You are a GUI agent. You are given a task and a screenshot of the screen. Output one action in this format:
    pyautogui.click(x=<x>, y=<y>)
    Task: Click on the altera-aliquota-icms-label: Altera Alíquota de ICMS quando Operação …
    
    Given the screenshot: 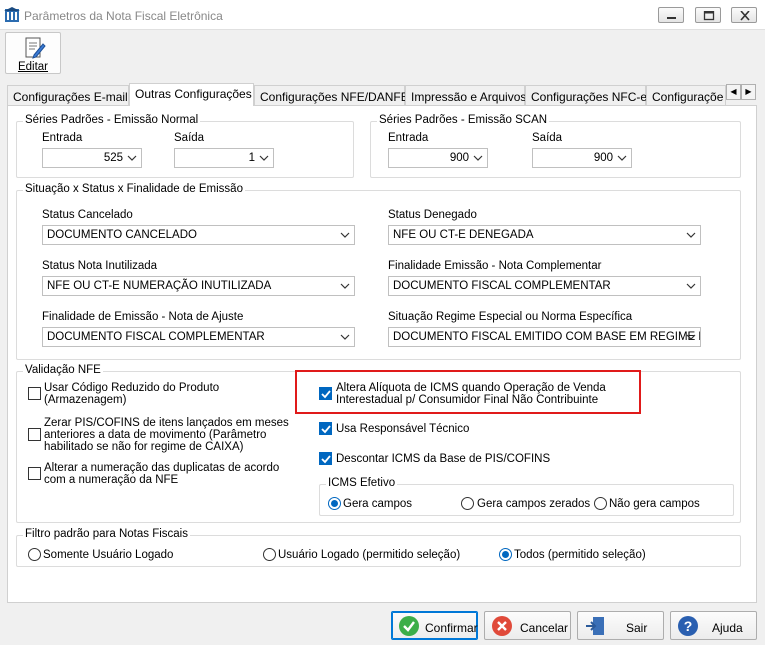 What is the action you would take?
    pyautogui.click(x=471, y=394)
    